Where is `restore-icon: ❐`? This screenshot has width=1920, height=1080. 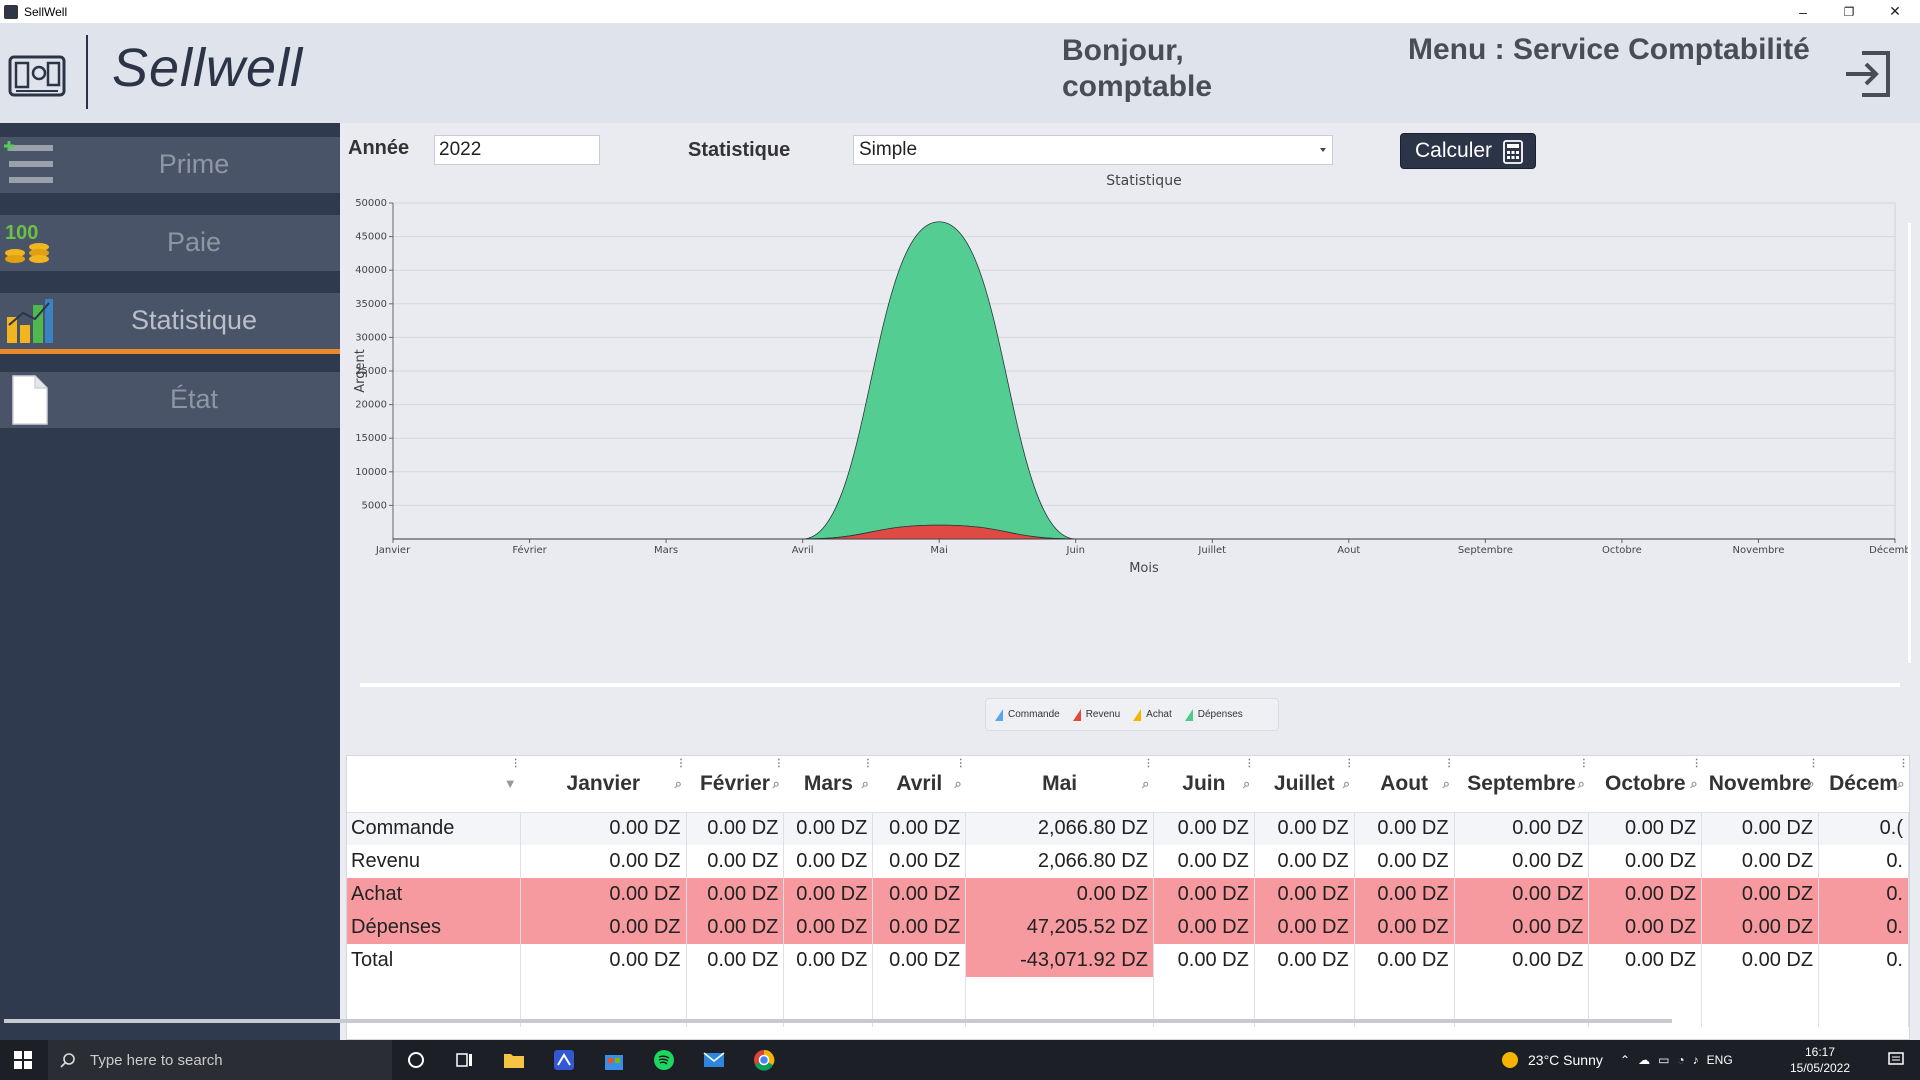 restore-icon: ❐ is located at coordinates (1849, 11).